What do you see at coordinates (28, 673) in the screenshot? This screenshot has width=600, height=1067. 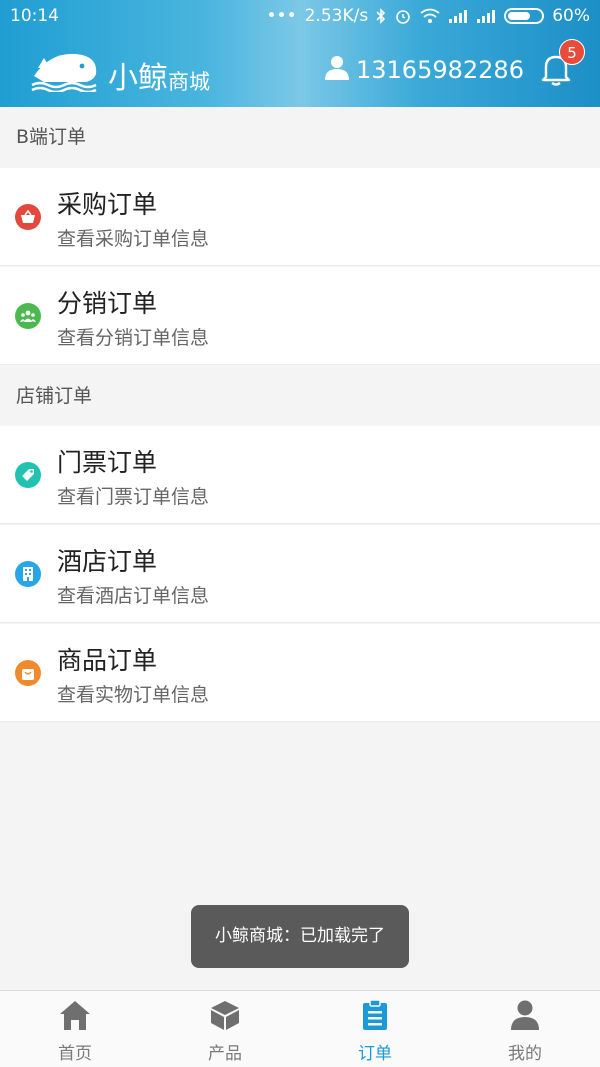 I see `shopping-bag-icon` at bounding box center [28, 673].